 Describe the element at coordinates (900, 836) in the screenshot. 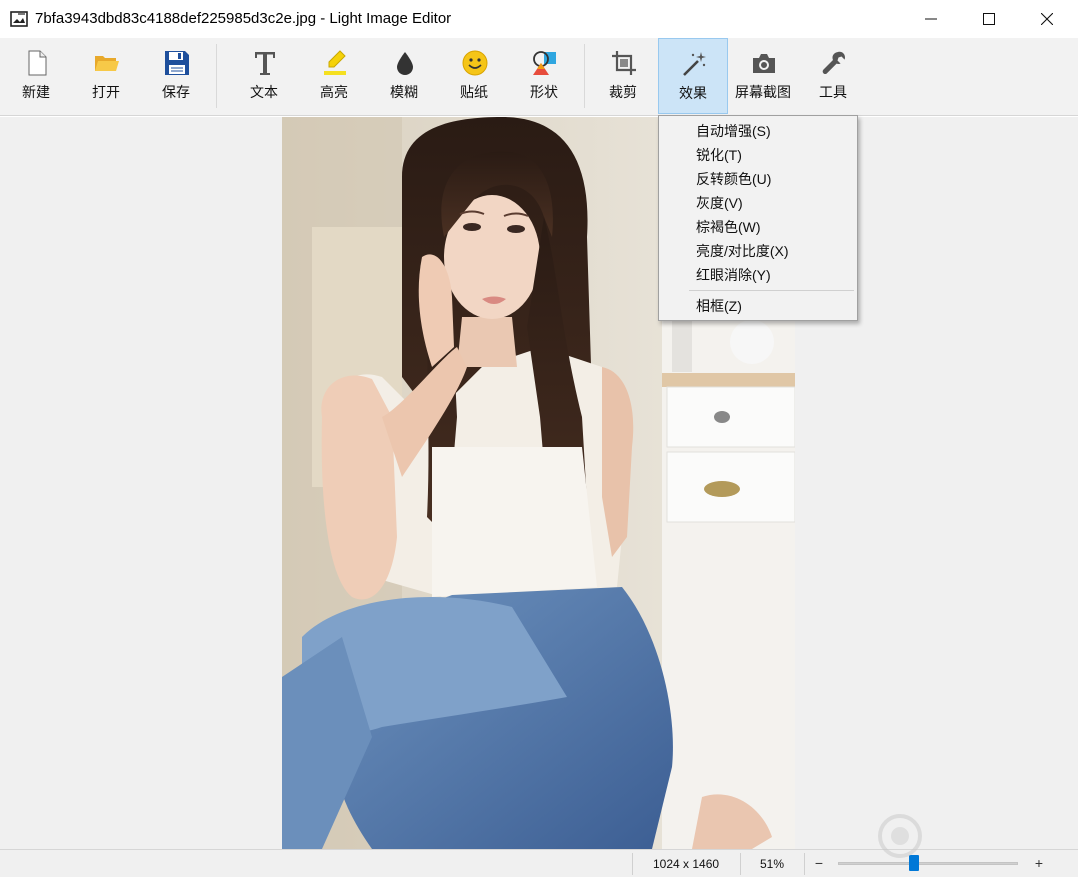

I see `watermark-logo` at that location.